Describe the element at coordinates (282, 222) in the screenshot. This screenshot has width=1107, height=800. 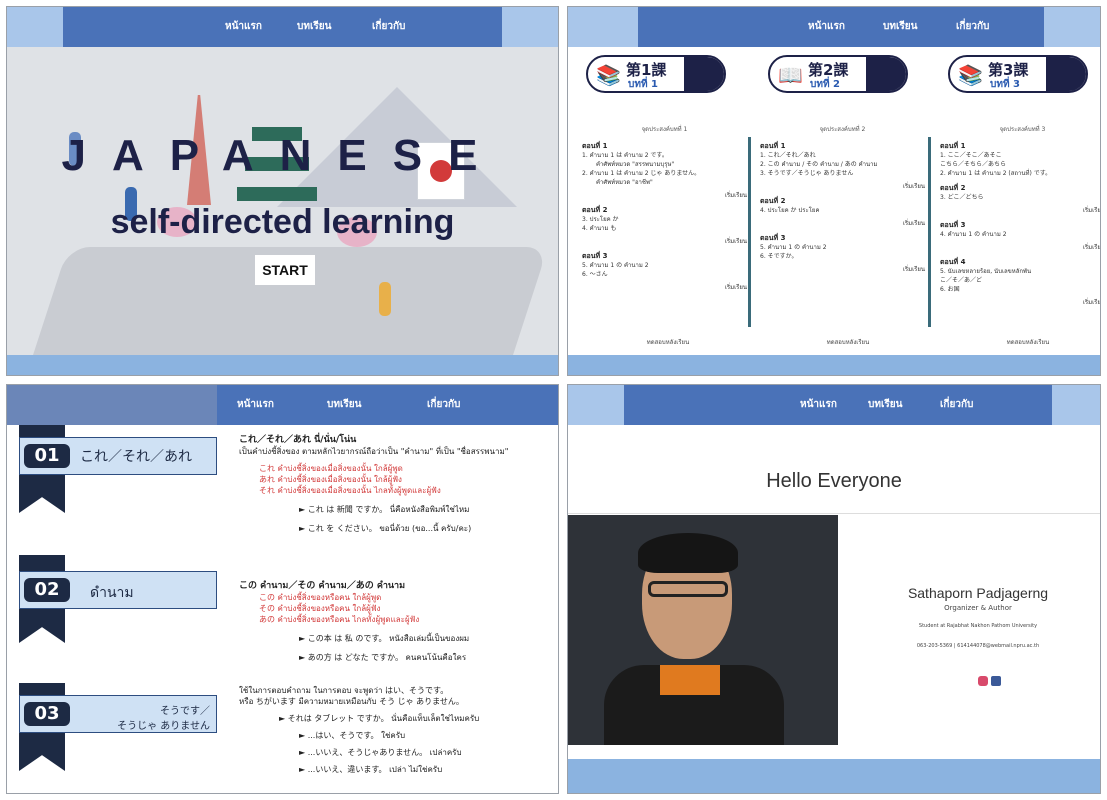
I see `hero-subtitle: self-directed learning` at that location.